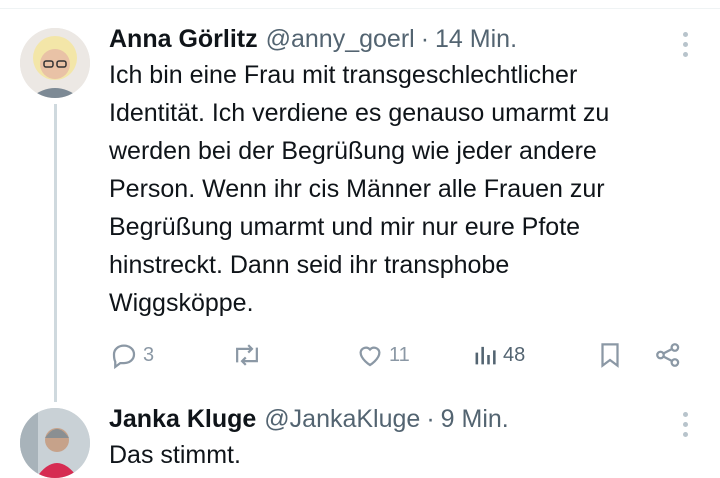 Image resolution: width=720 pixels, height=478 pixels. What do you see at coordinates (175, 455) in the screenshot?
I see `tweet-text-line: Das stimmt.` at bounding box center [175, 455].